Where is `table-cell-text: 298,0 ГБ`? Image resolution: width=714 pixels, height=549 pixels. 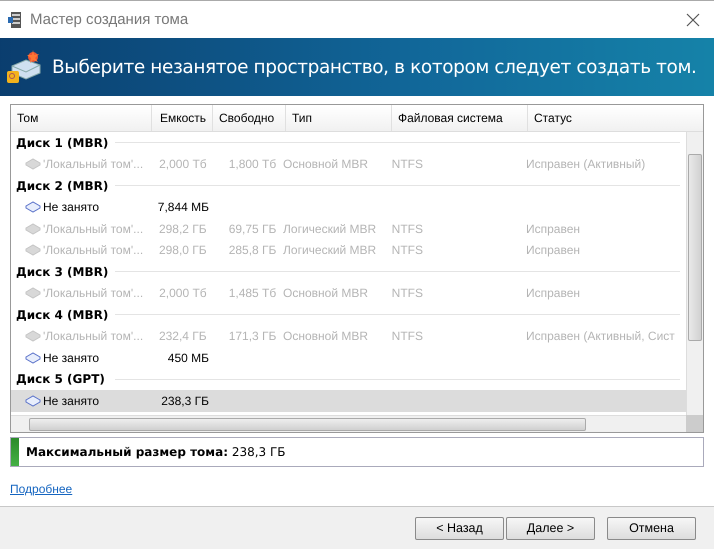 table-cell-text: 298,0 ГБ is located at coordinates (183, 250).